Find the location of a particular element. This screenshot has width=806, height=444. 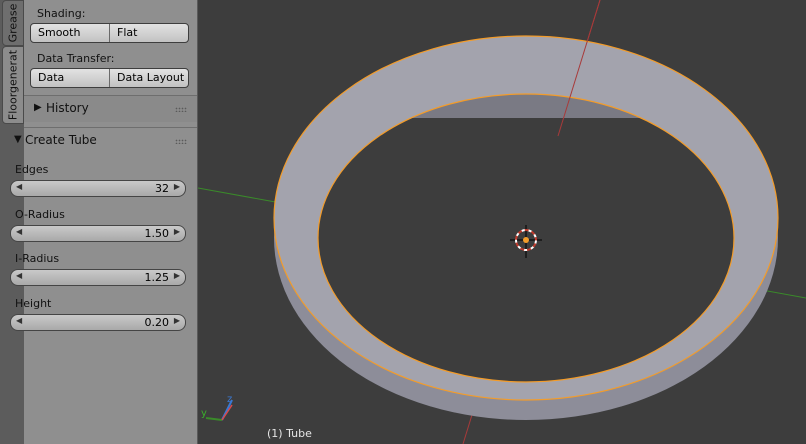

object-origin-icon is located at coordinates (526, 240).